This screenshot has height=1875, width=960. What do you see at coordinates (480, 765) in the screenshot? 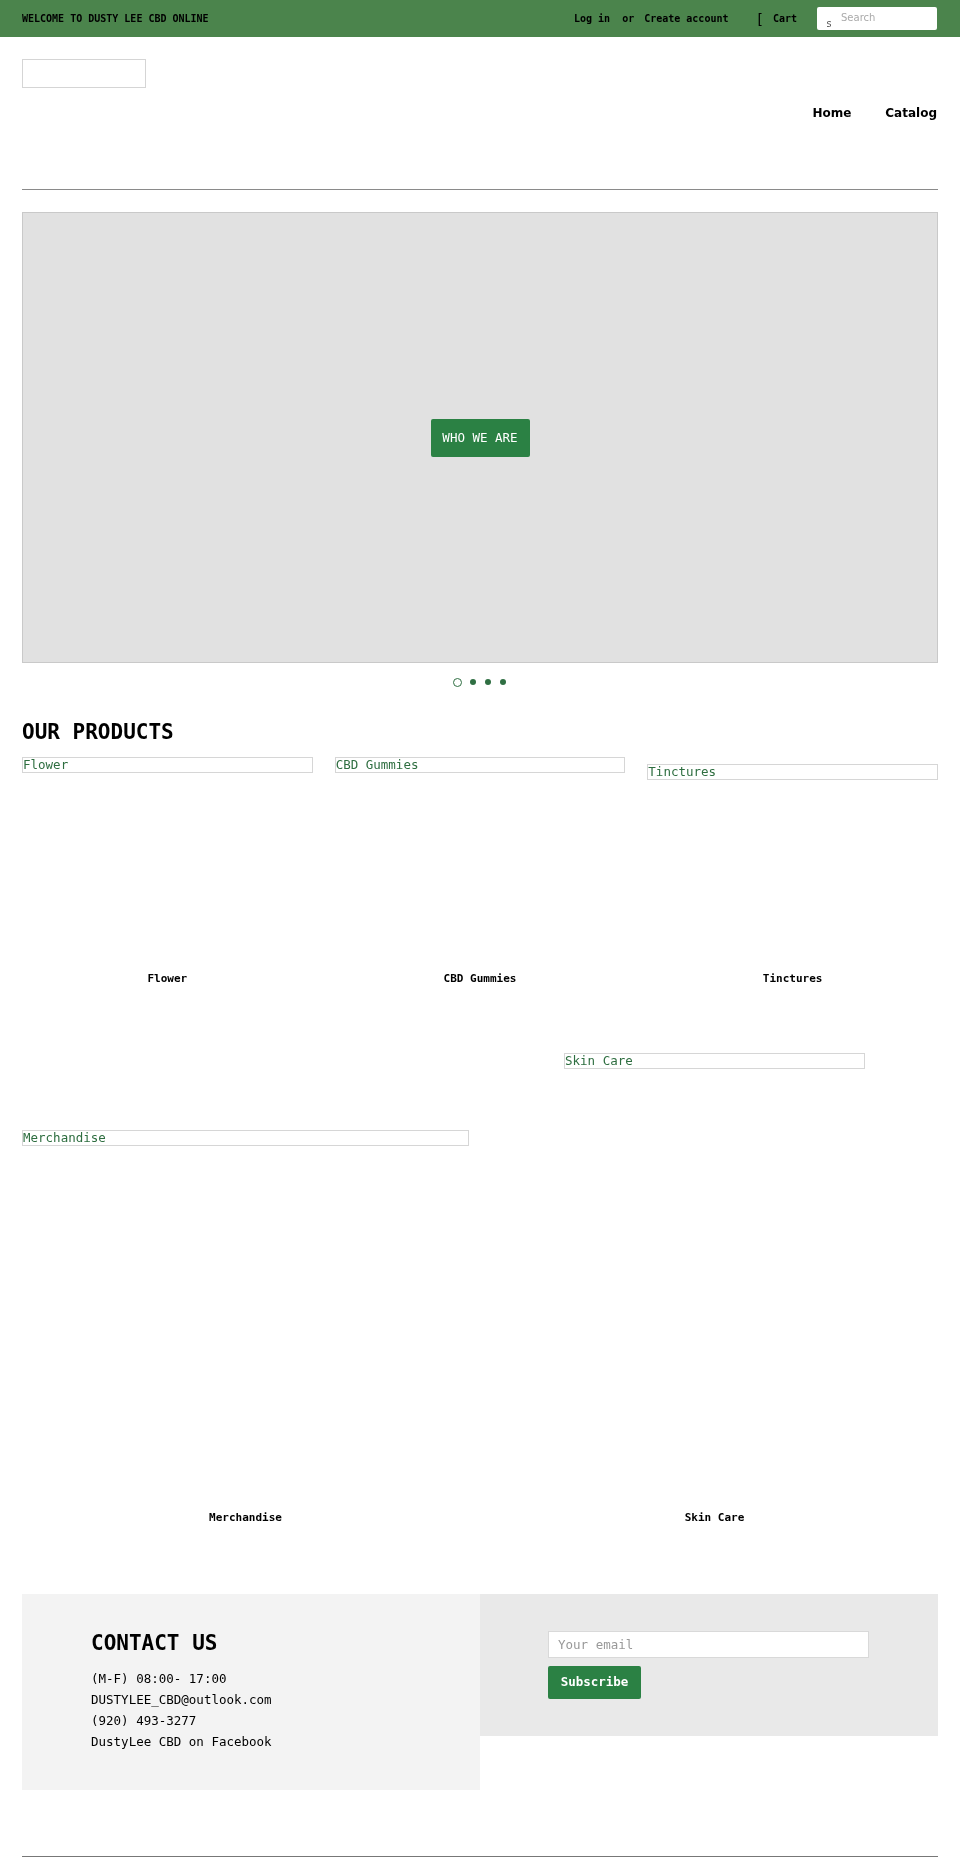
I see `broken-image-link: CBD Gummies` at bounding box center [480, 765].